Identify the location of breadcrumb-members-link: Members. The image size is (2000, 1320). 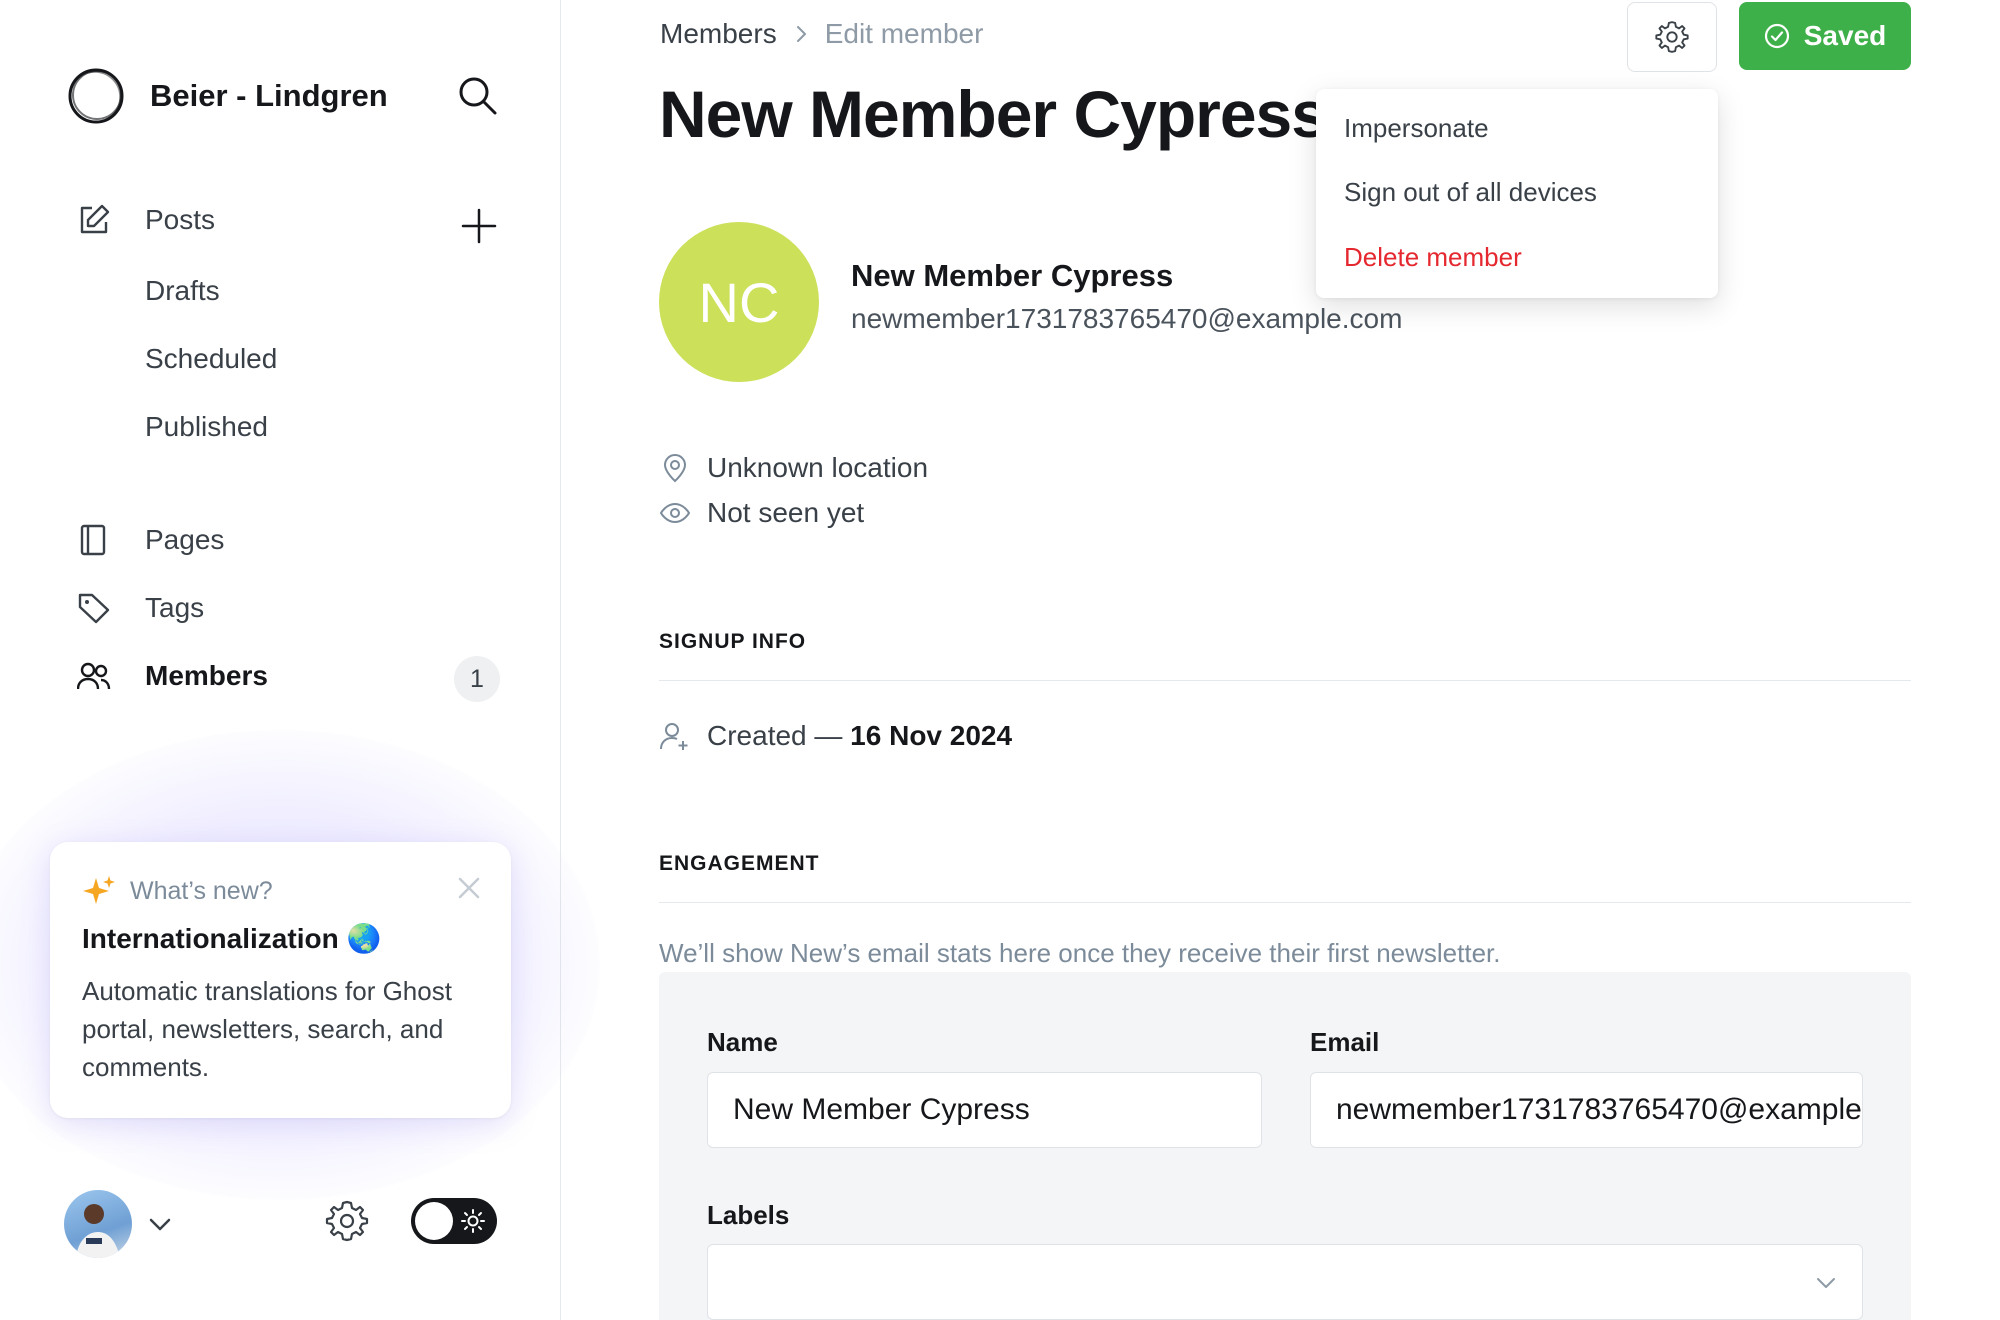
(718, 34).